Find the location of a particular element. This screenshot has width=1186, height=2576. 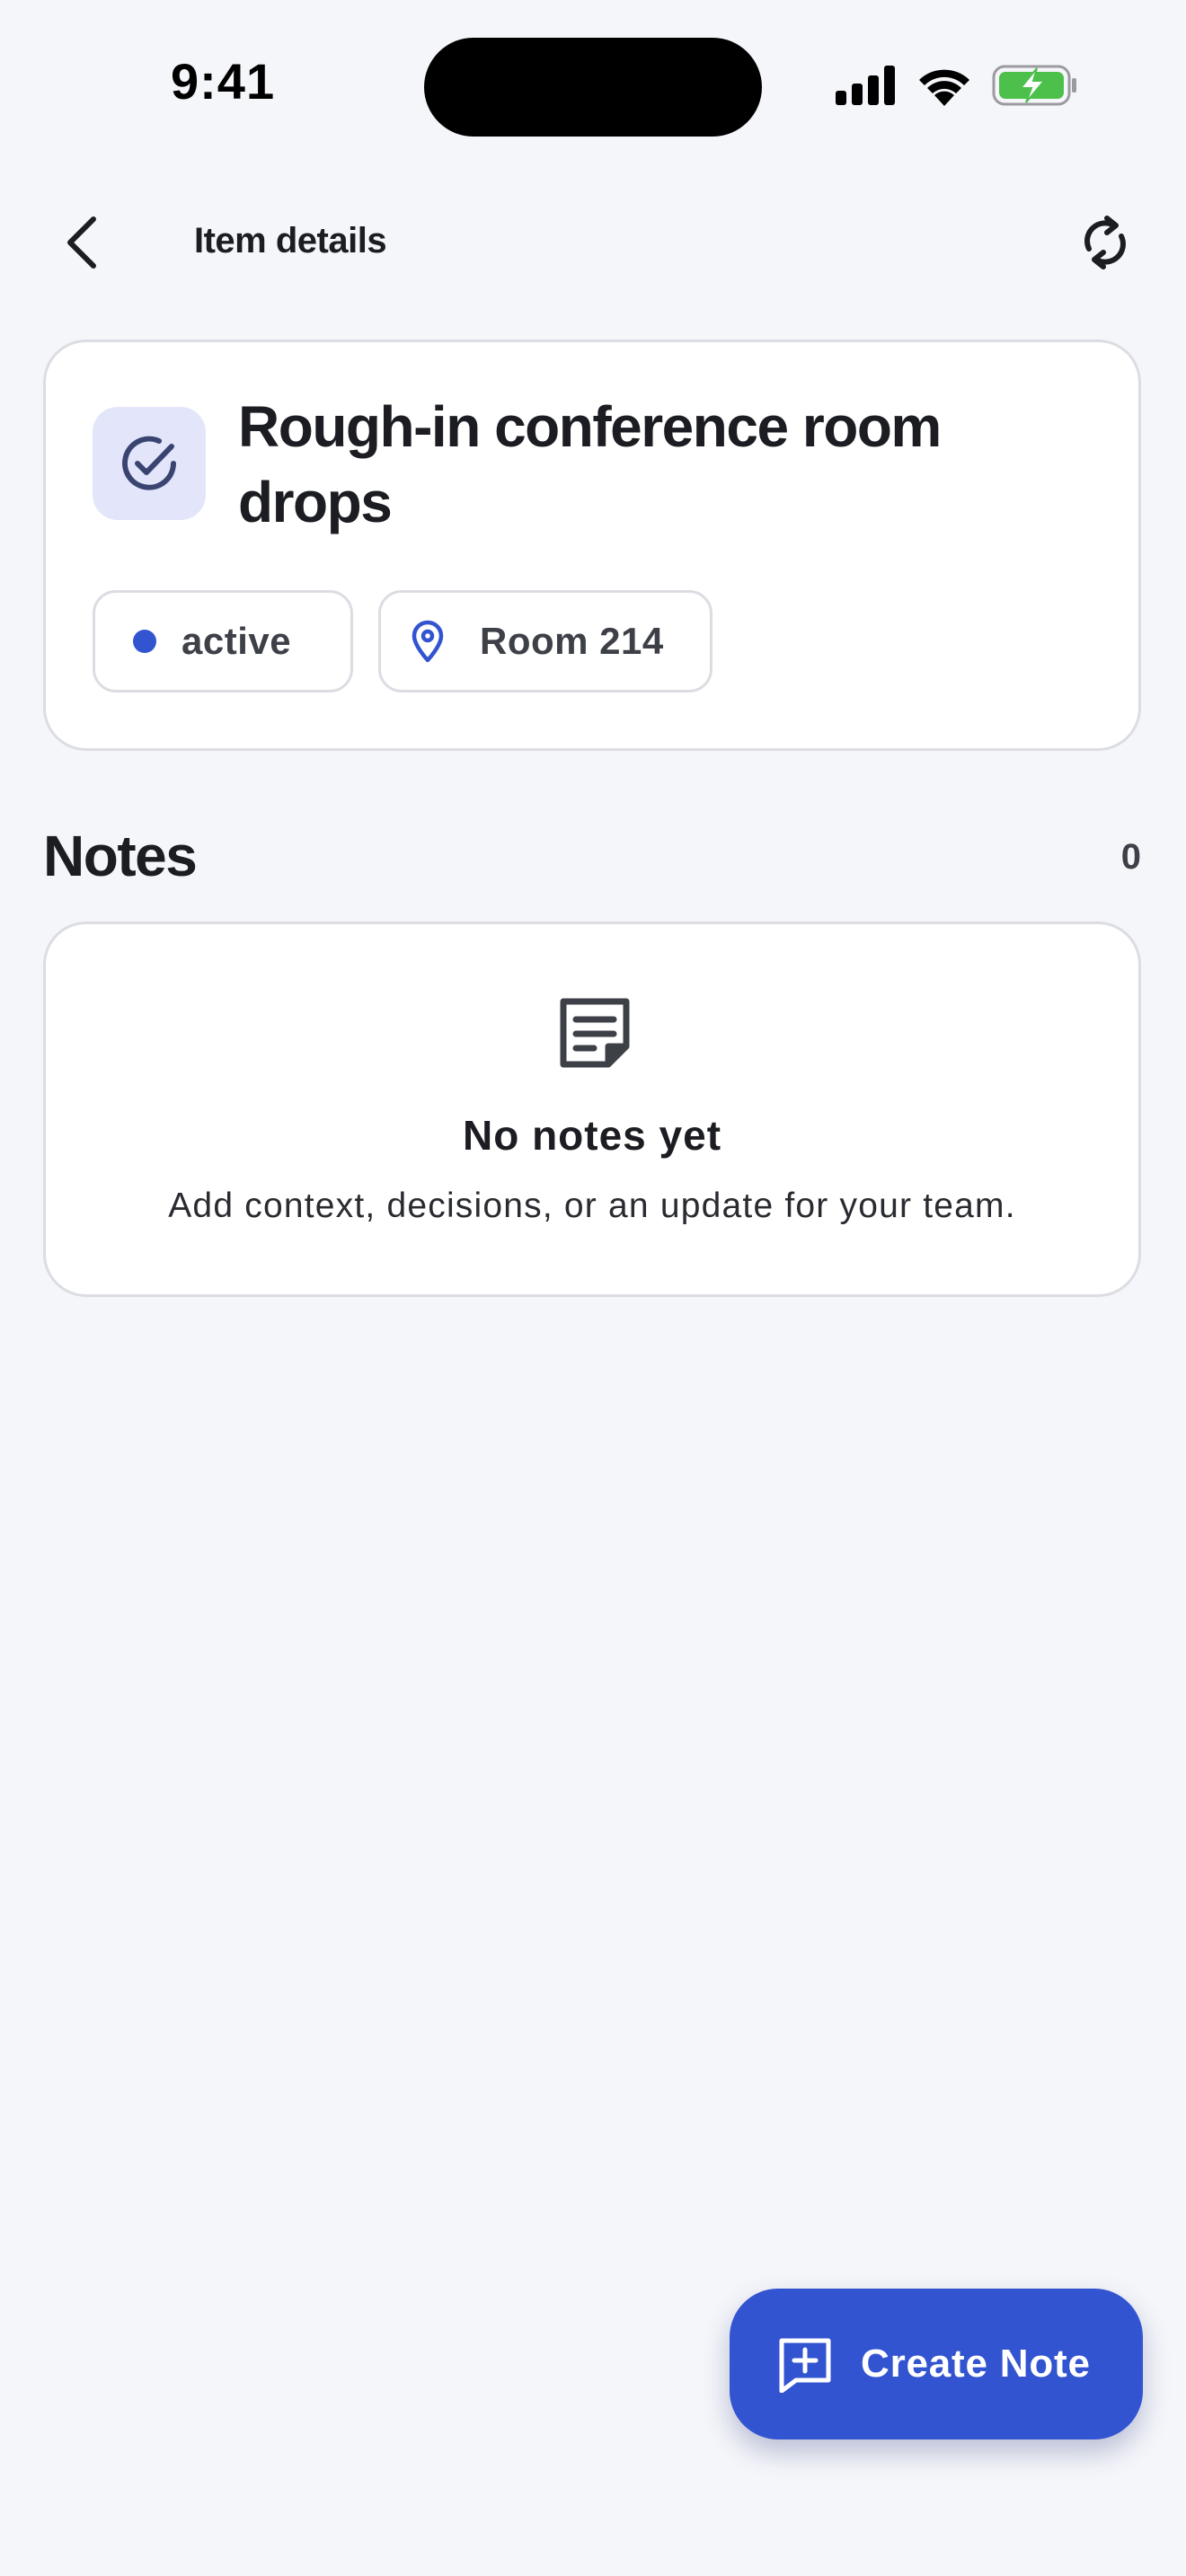

back-button is located at coordinates (83, 242).